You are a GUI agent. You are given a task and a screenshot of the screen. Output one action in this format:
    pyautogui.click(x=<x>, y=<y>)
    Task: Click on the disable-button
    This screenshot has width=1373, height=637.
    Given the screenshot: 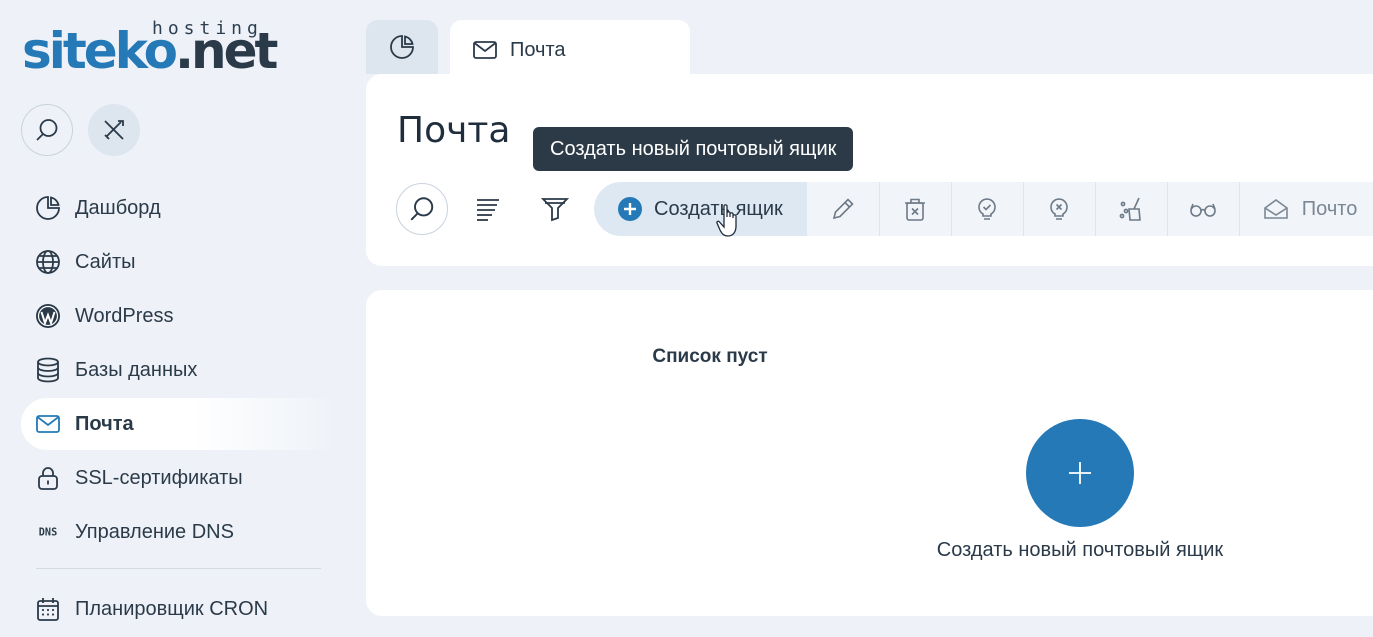 What is the action you would take?
    pyautogui.click(x=1058, y=209)
    